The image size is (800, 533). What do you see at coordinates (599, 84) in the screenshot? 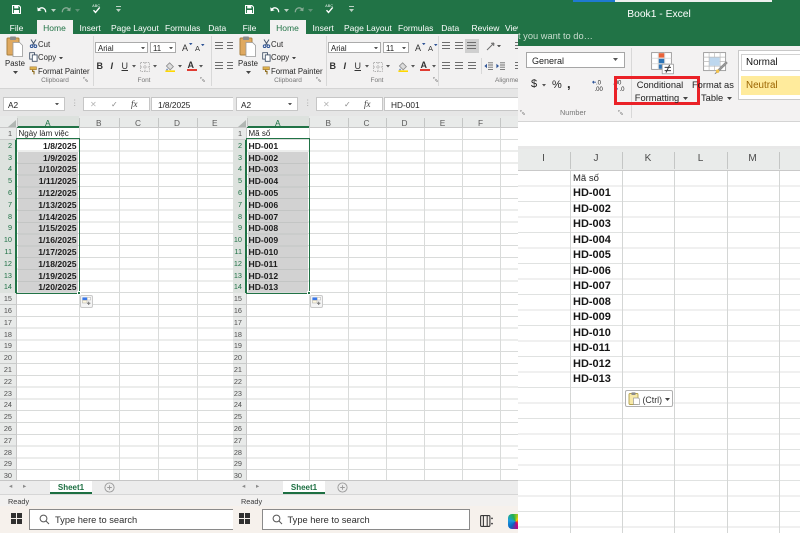
I see `svg-text: .0` at bounding box center [599, 84].